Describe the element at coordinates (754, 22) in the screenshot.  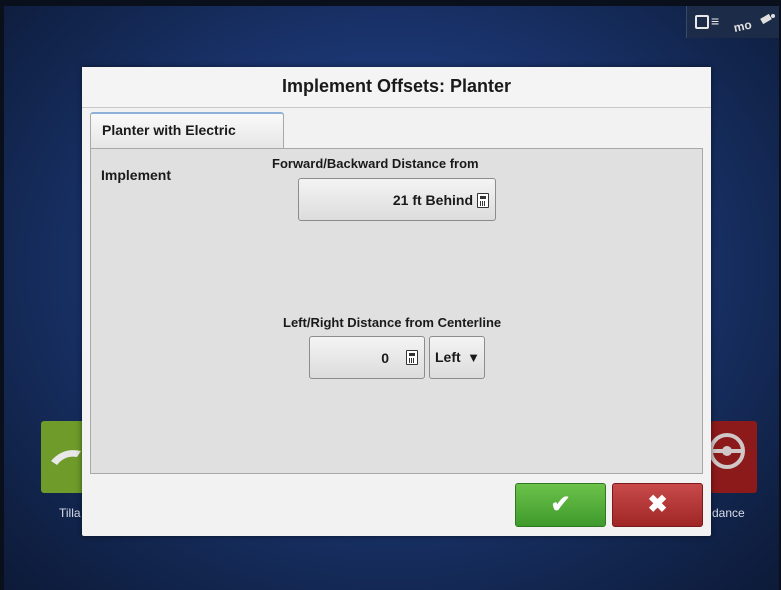
I see `gps-signal-icon: mo` at that location.